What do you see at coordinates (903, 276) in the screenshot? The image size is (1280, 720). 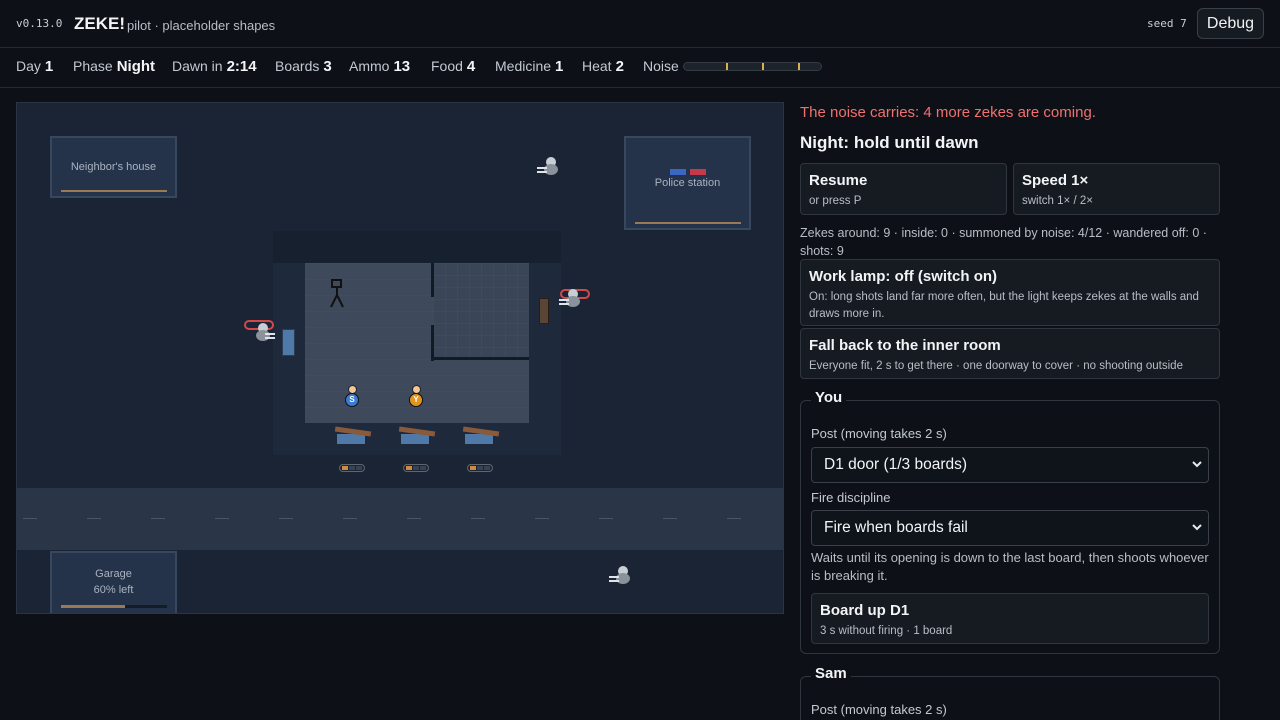 I see `work-lamp-title: Work lamp: off (switch on)` at bounding box center [903, 276].